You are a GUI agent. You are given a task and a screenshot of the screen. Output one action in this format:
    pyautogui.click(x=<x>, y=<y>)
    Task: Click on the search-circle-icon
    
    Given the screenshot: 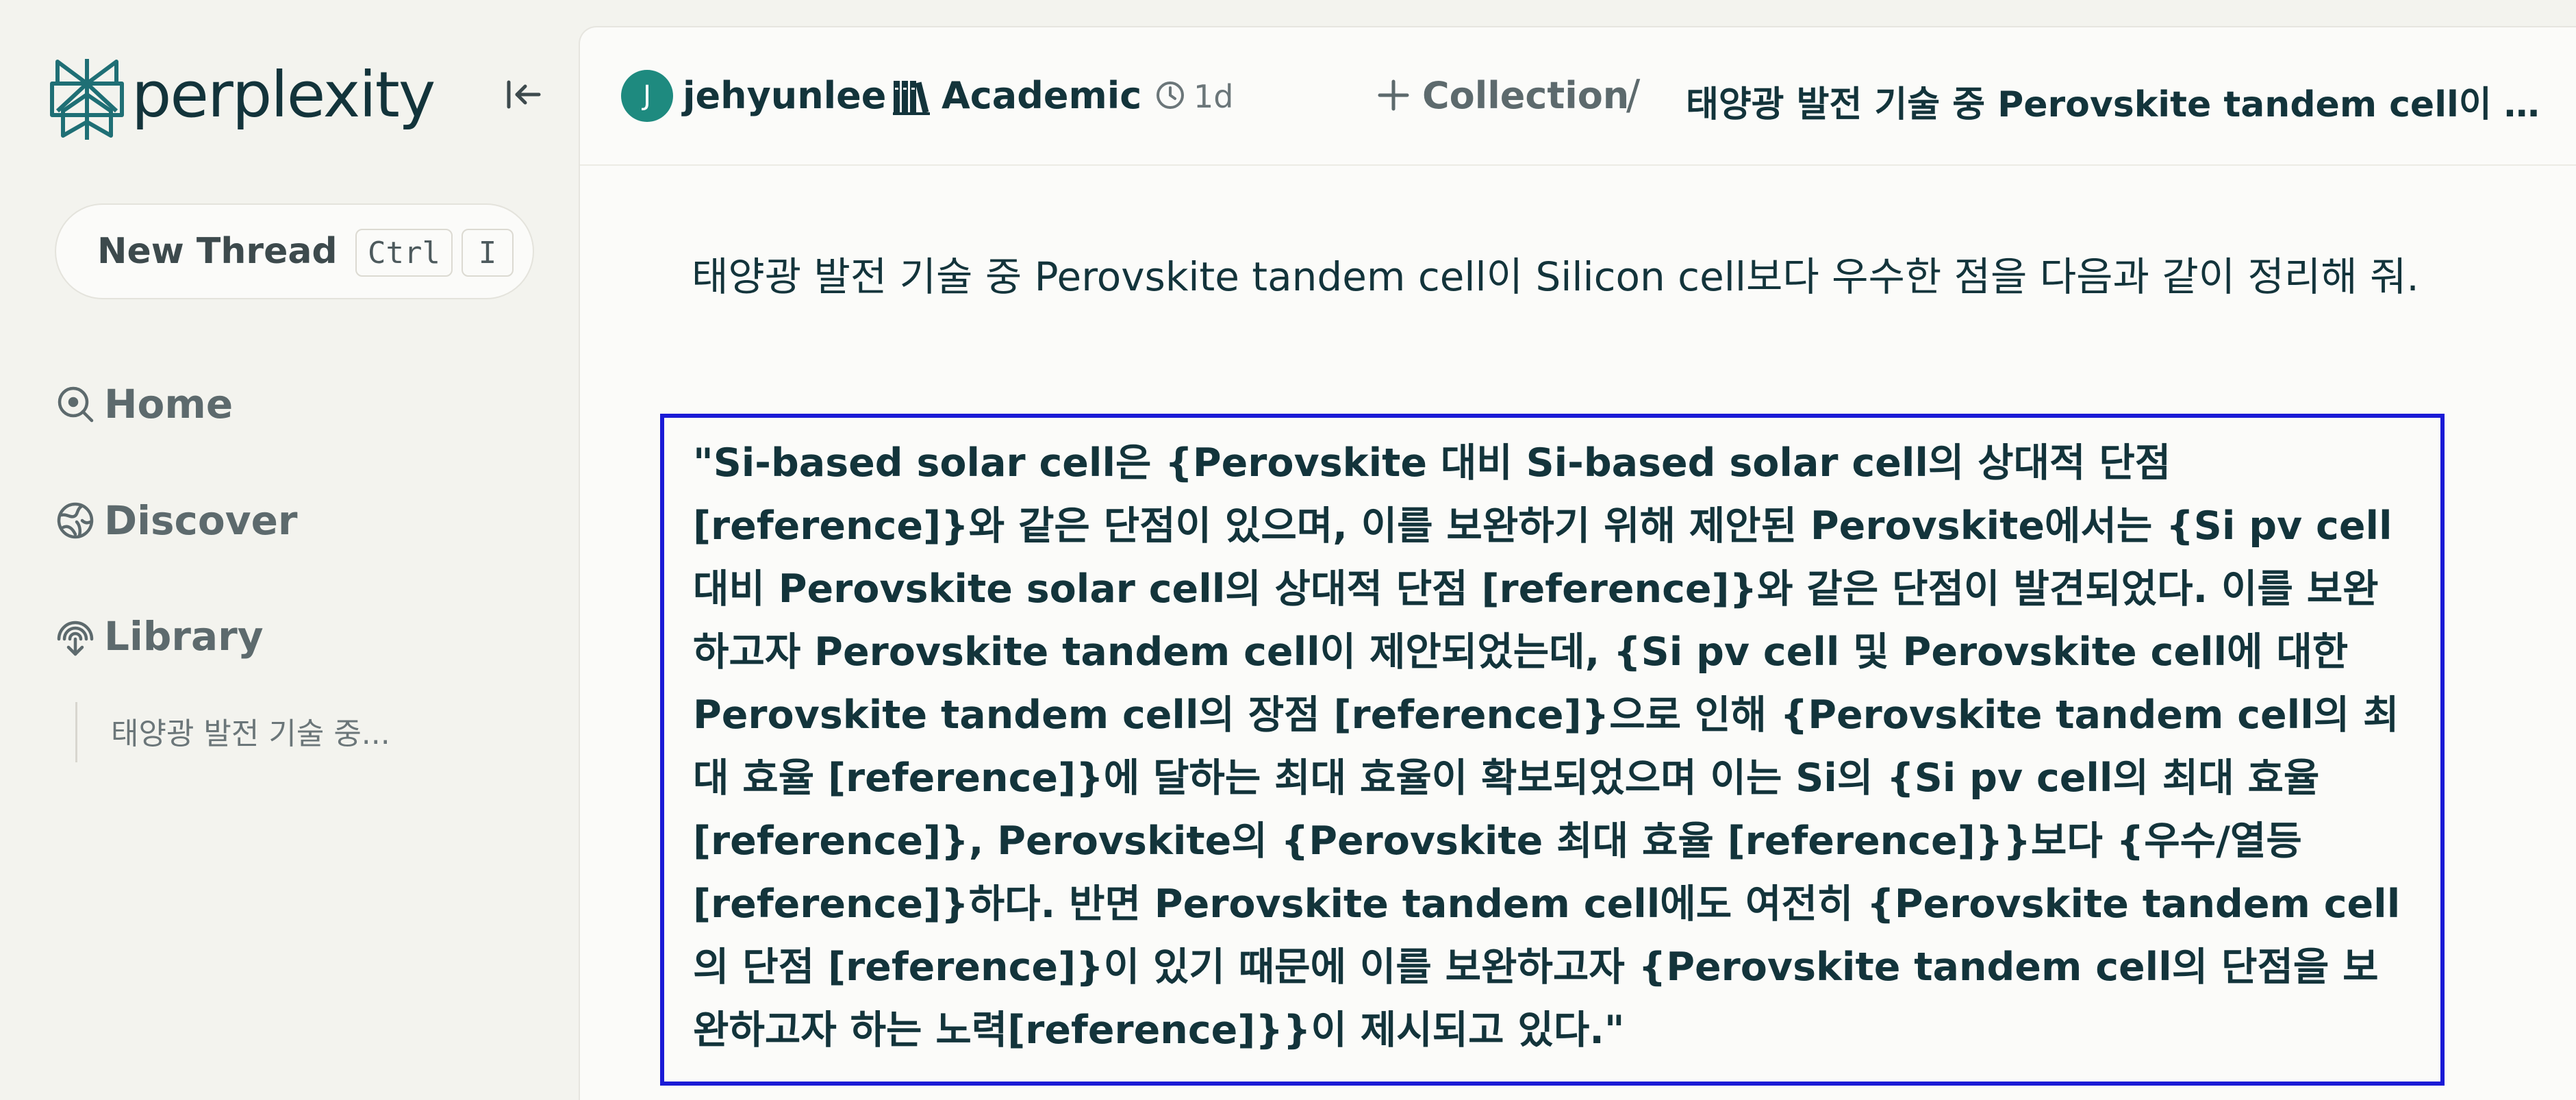 What is the action you would take?
    pyautogui.click(x=75, y=404)
    